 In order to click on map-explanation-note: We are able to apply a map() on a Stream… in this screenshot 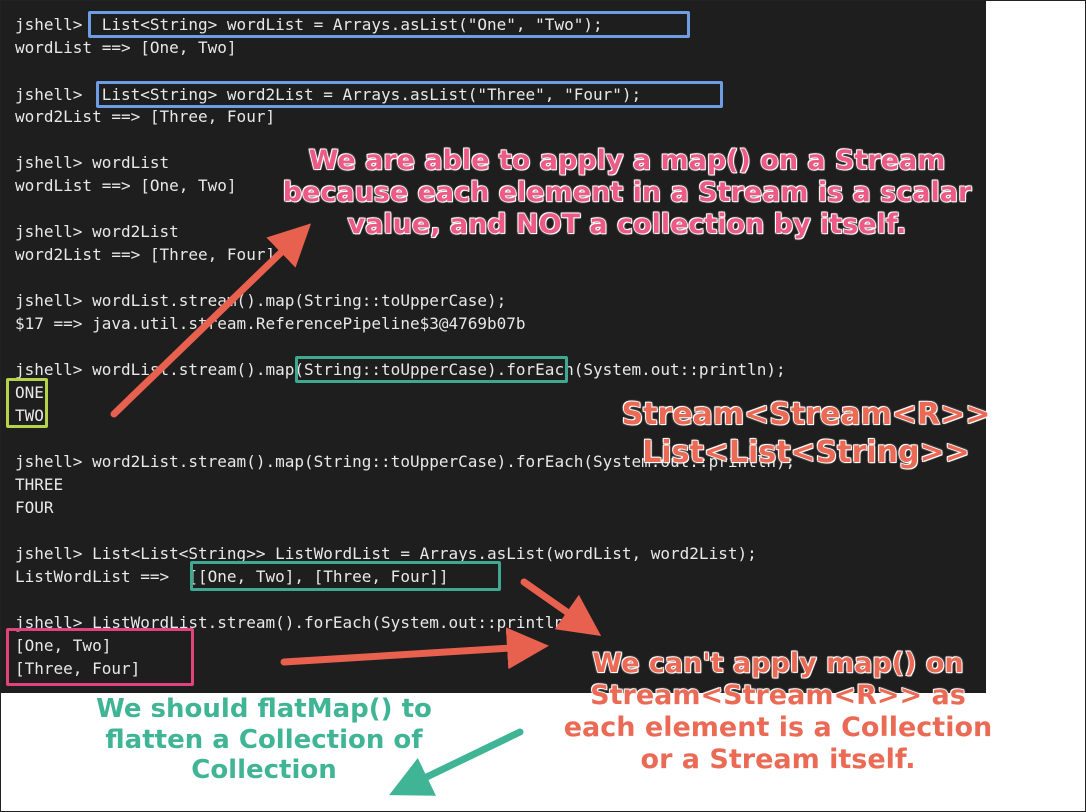, I will do `click(627, 192)`.